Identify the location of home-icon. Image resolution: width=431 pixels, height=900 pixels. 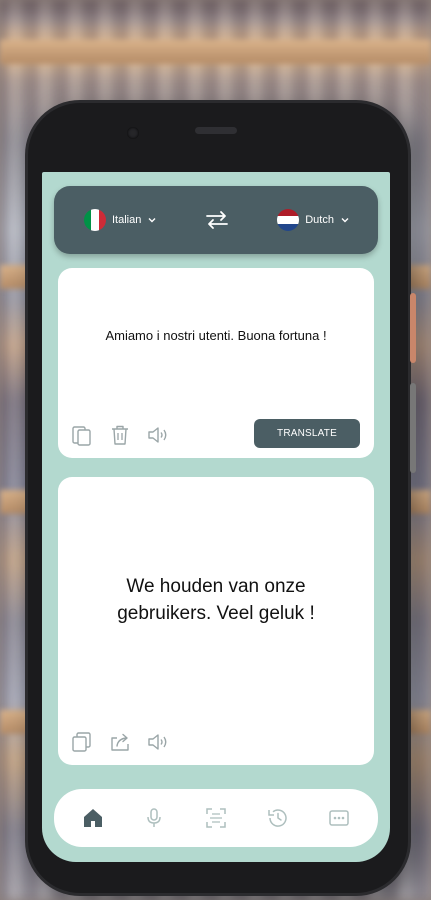
(92, 818).